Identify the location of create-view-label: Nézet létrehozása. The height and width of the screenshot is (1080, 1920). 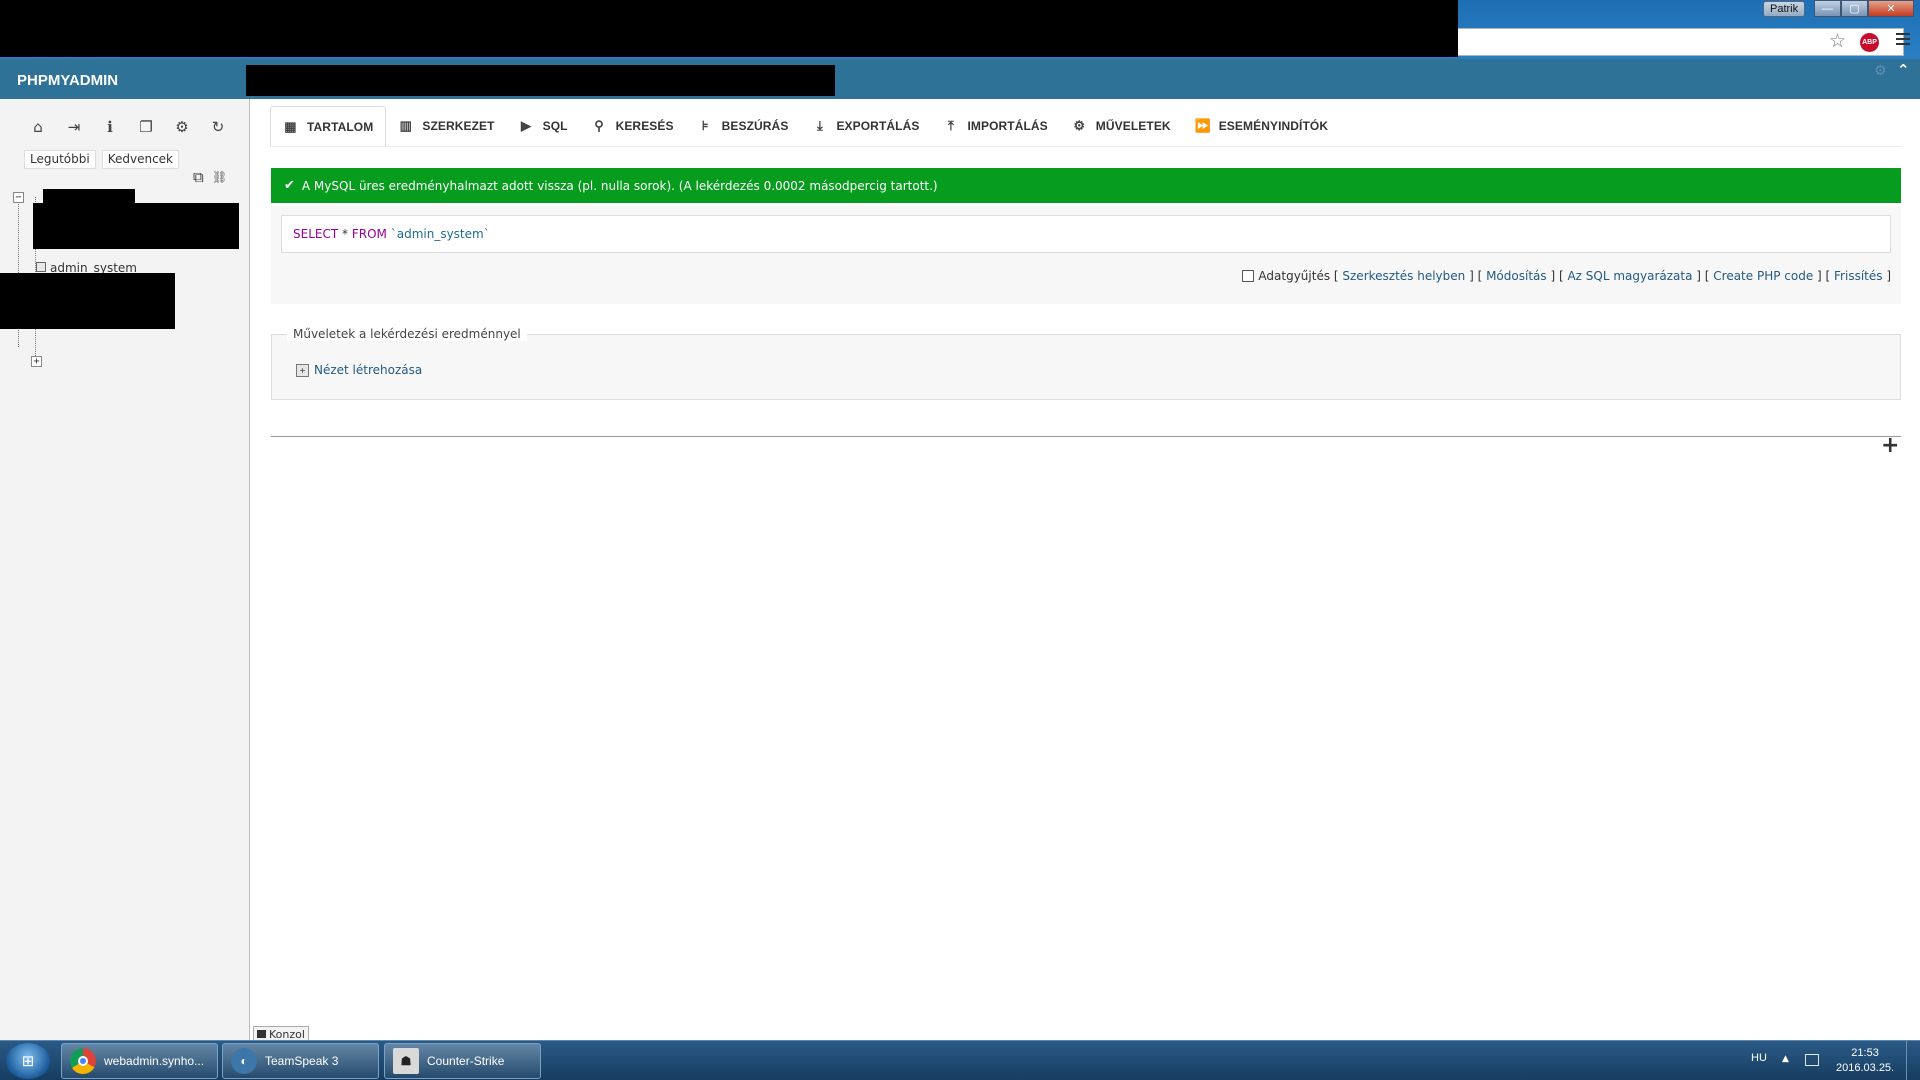
(368, 370).